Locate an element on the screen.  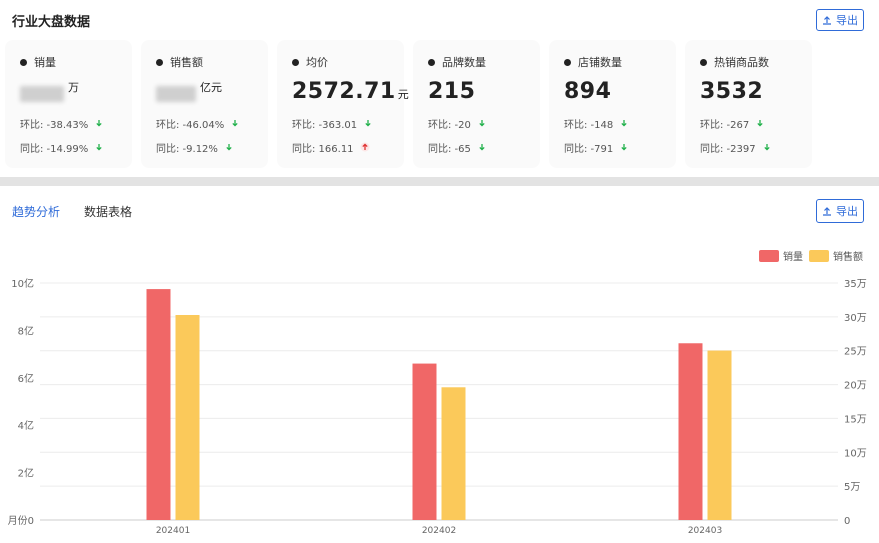
metric-label: 销售额 is located at coordinates (186, 62).